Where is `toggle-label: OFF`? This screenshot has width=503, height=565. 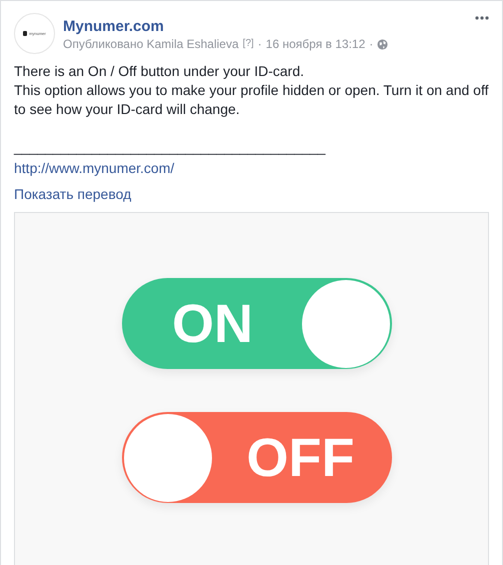 toggle-label: OFF is located at coordinates (301, 457).